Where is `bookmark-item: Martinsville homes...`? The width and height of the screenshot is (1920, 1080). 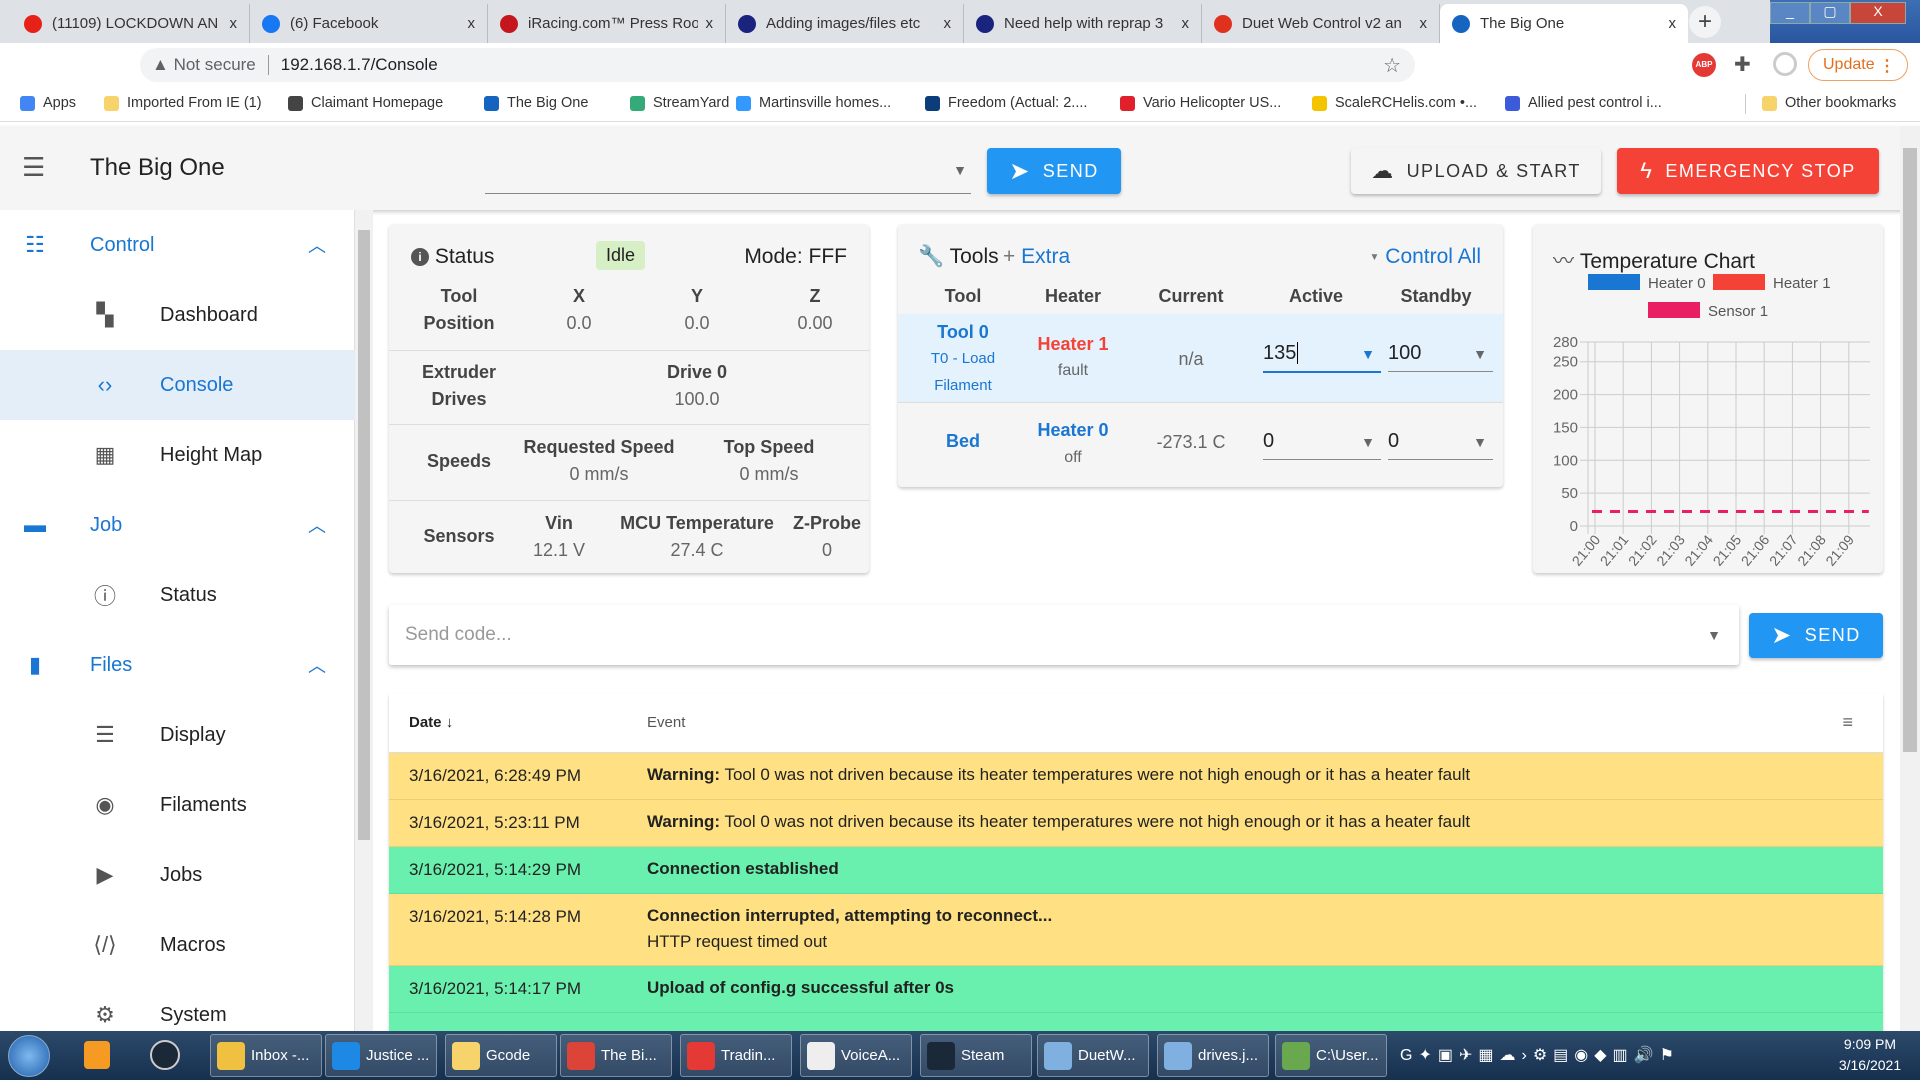 bookmark-item: Martinsville homes... is located at coordinates (813, 103).